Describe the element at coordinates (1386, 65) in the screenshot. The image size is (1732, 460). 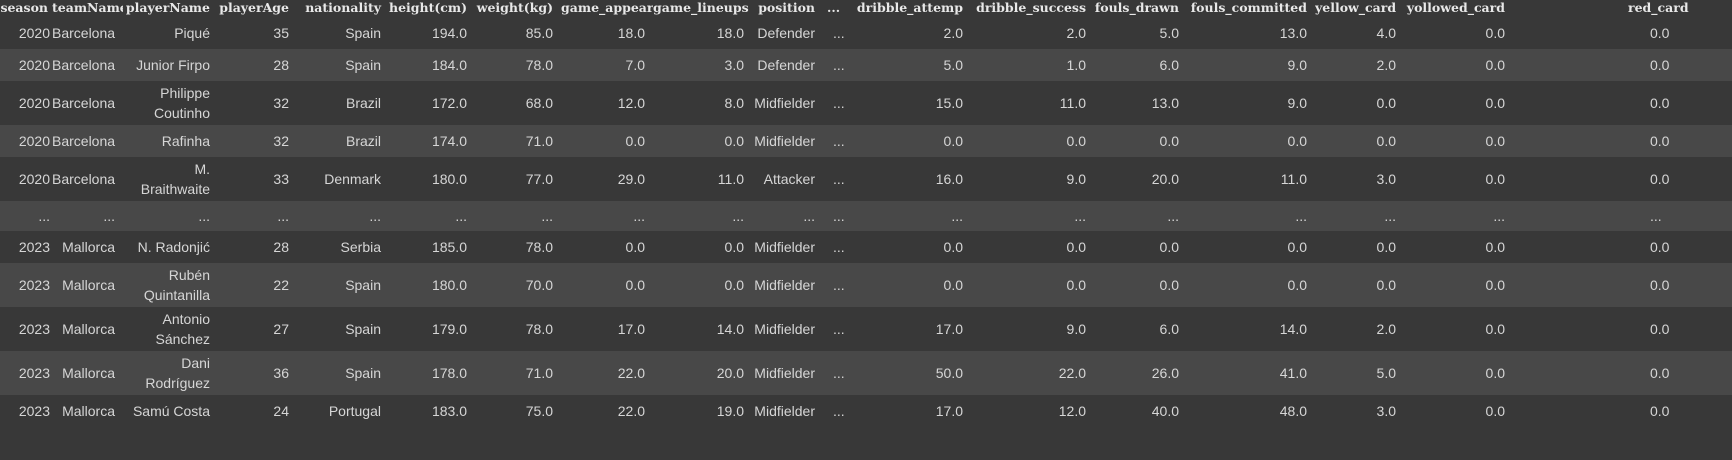
I see `cell-yellow-card: 2.0` at that location.